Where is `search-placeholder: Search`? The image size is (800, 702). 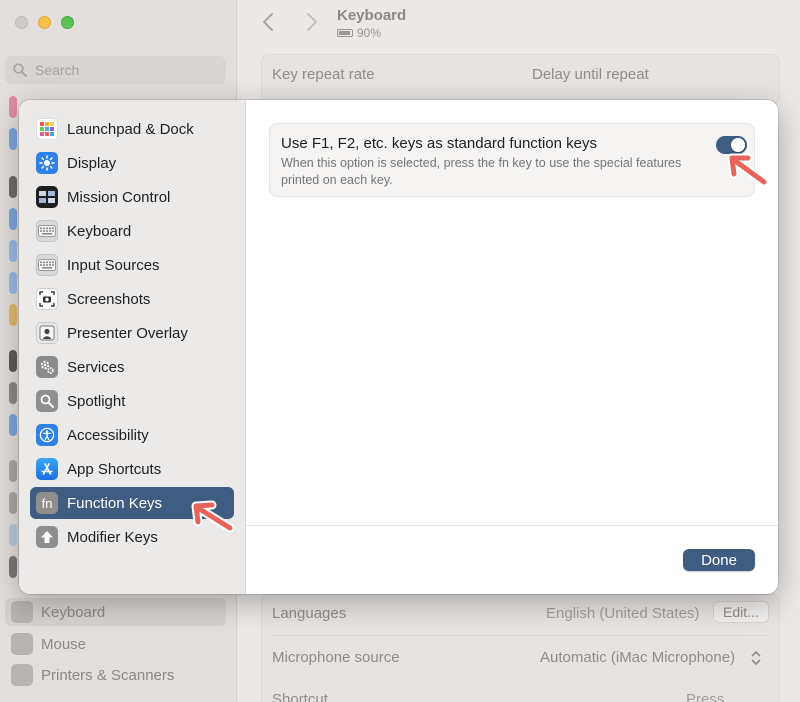
search-placeholder: Search is located at coordinates (57, 70).